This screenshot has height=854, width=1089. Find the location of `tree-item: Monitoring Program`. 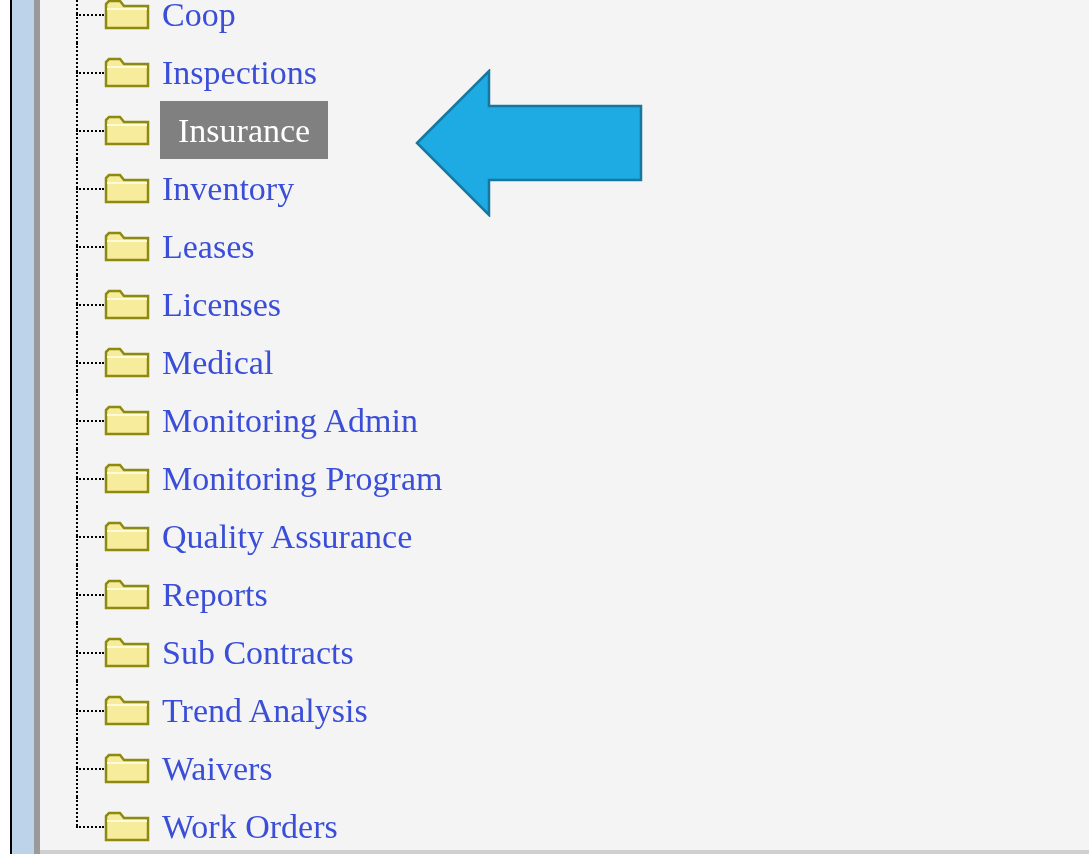

tree-item: Monitoring Program is located at coordinates (302, 478).